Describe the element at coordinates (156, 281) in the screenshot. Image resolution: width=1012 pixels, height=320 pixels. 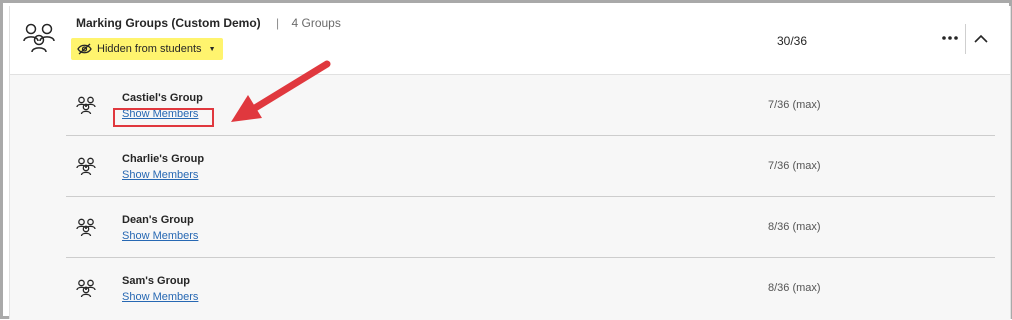
I see `group-name: Sam's Group` at that location.